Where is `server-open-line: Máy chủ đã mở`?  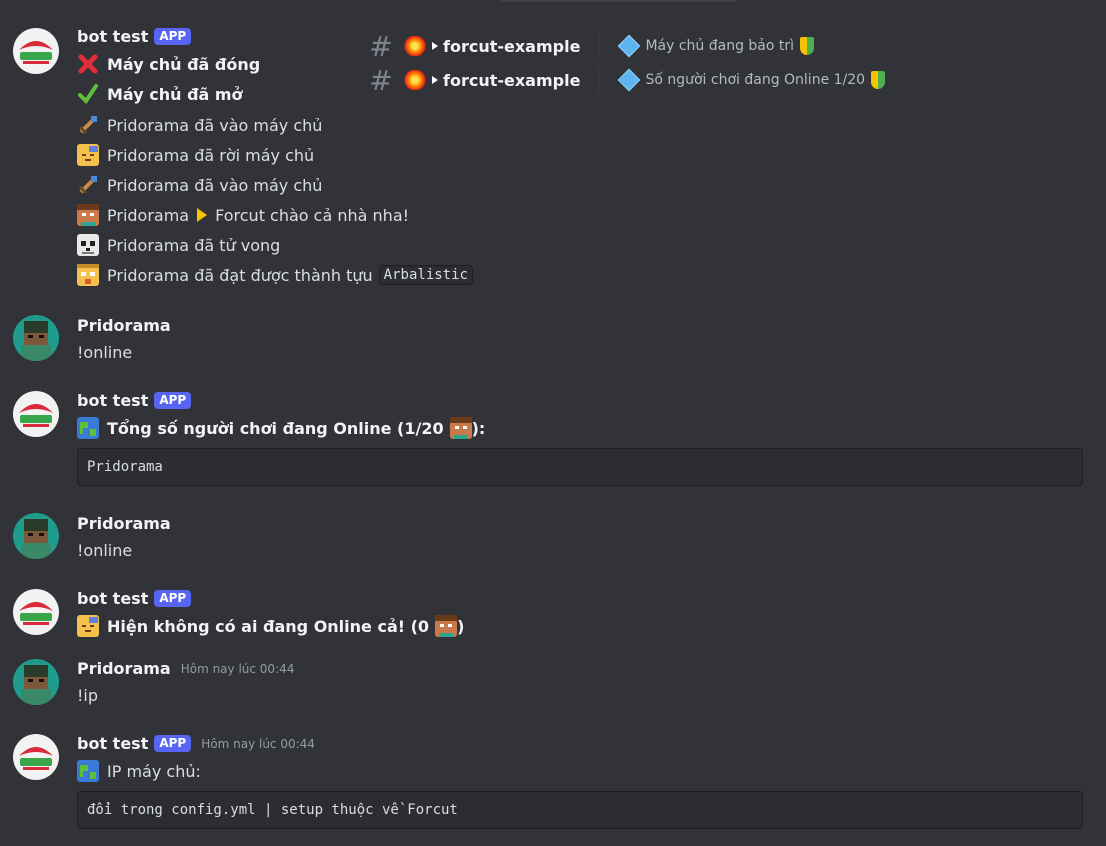 server-open-line: Máy chủ đã mở is located at coordinates (160, 94).